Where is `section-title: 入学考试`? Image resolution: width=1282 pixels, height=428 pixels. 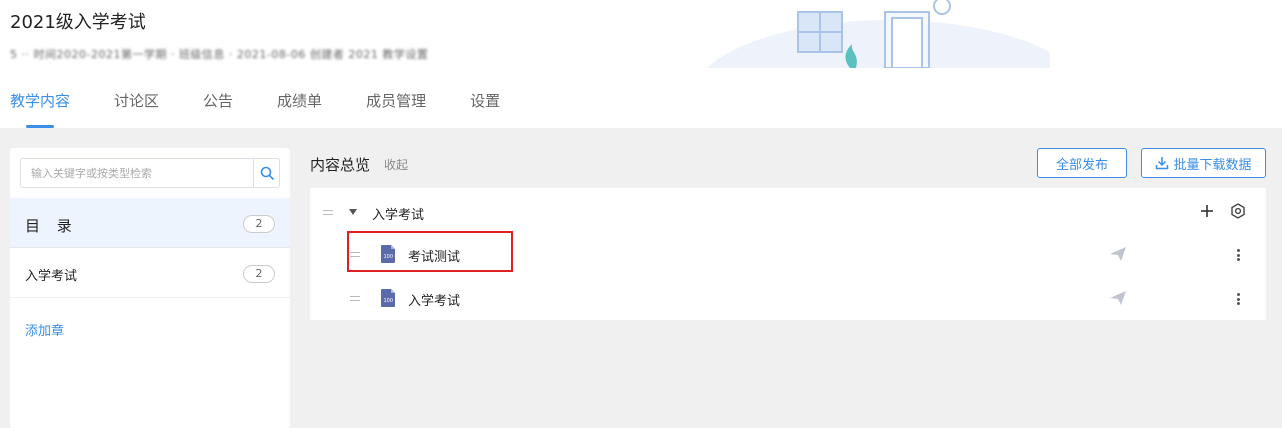
section-title: 入学考试 is located at coordinates (398, 215).